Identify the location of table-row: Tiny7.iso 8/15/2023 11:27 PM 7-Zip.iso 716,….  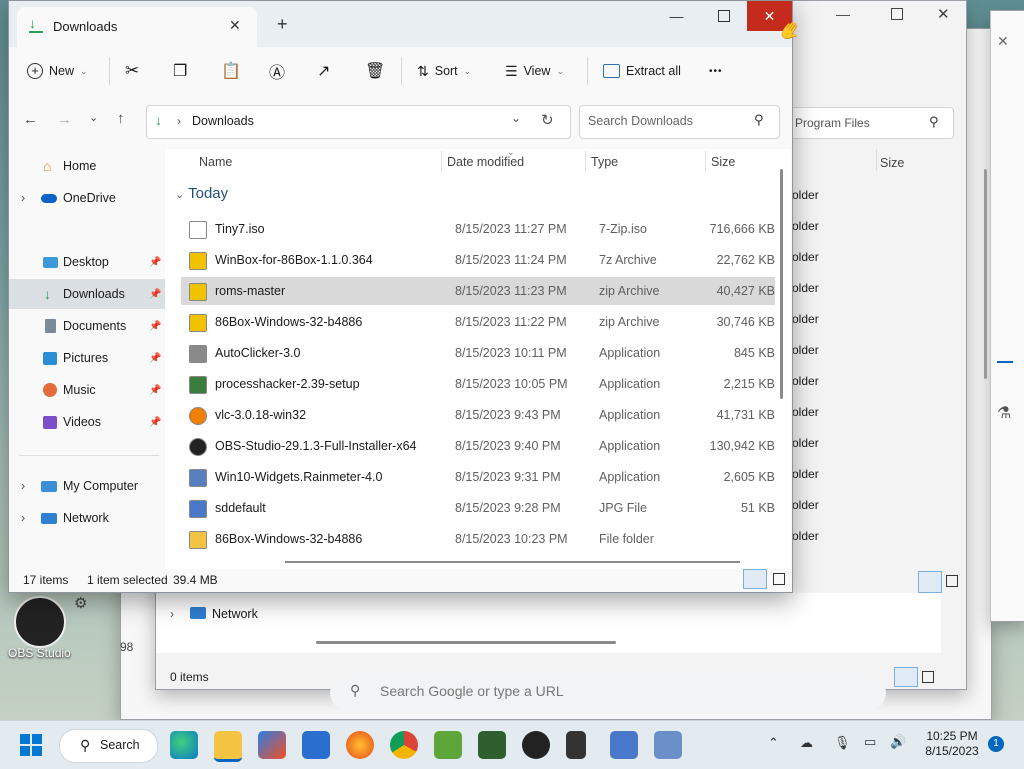
(478, 229).